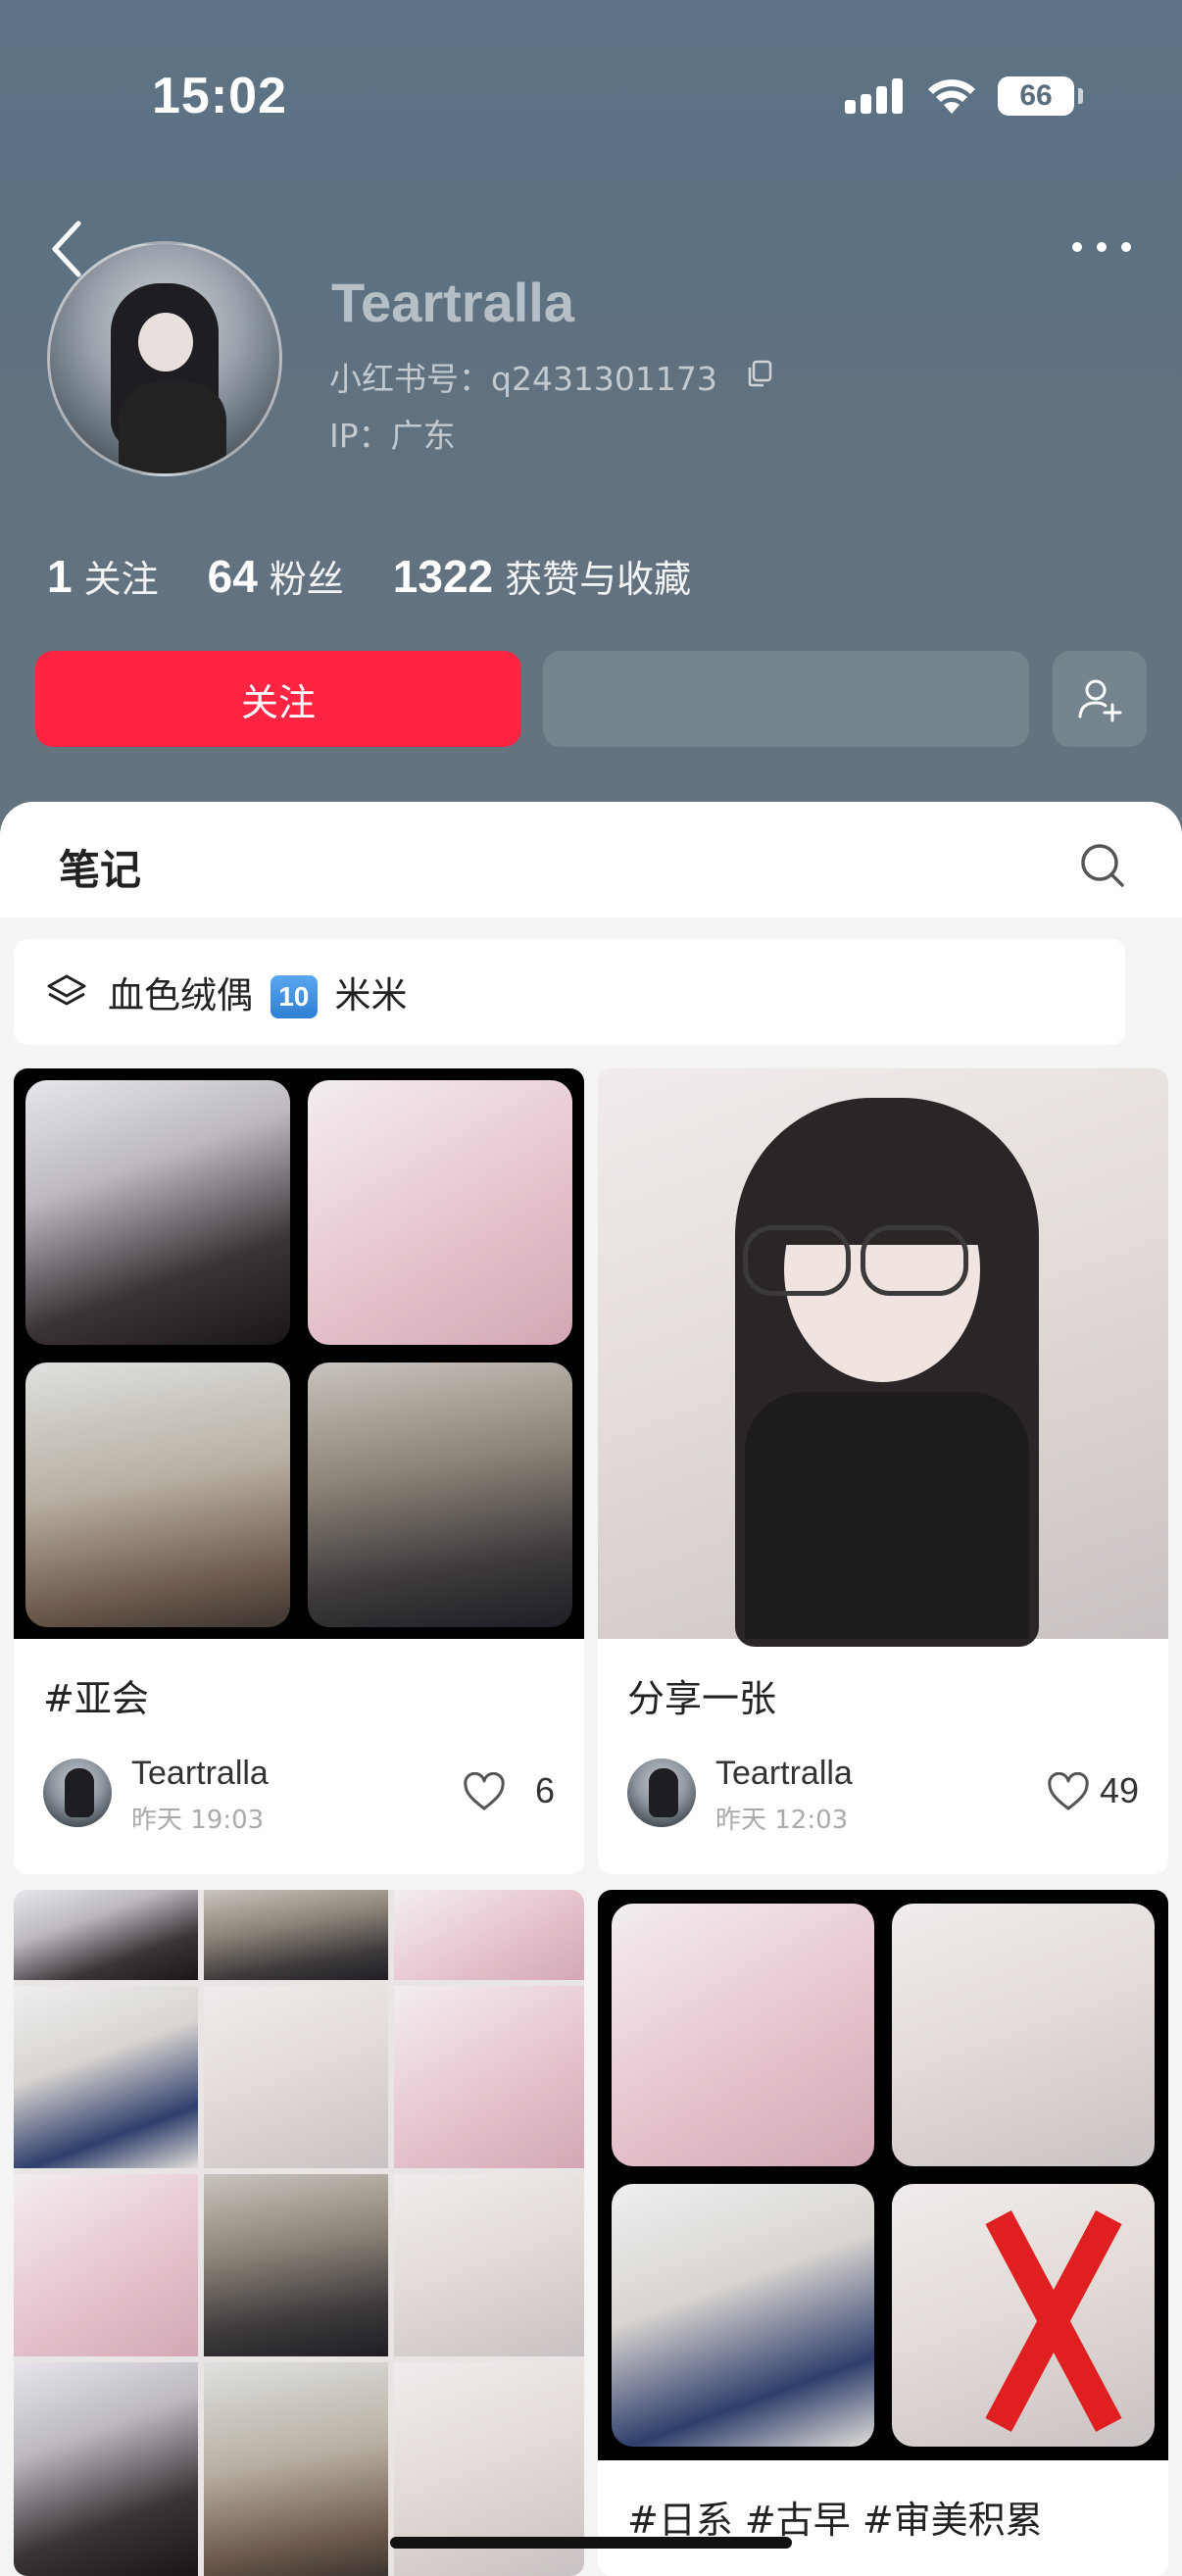  Describe the element at coordinates (786, 699) in the screenshot. I see `message-button` at that location.